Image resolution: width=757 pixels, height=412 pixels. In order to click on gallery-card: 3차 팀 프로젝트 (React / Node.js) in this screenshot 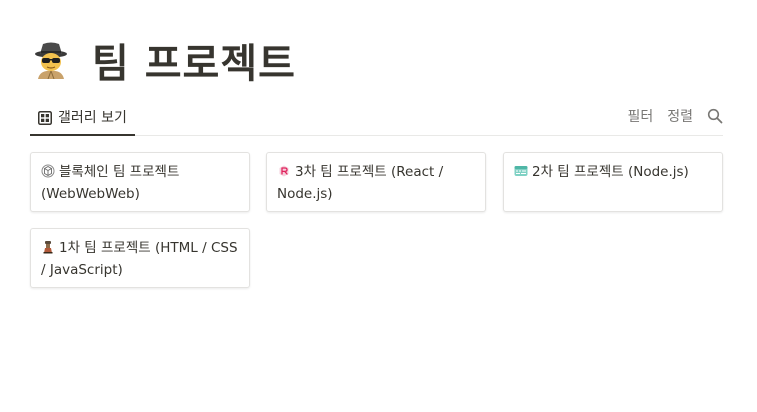, I will do `click(376, 182)`.